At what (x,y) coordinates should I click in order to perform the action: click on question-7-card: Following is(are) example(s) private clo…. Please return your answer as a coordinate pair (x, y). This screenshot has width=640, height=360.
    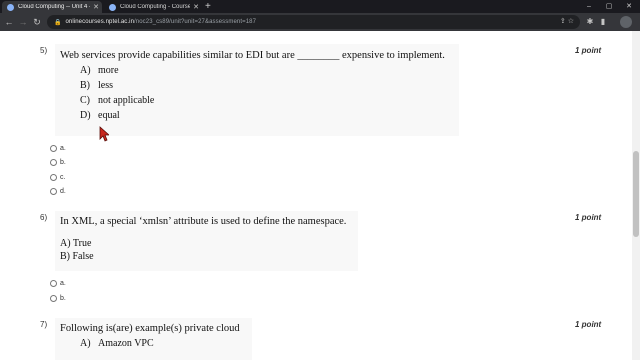
    Looking at the image, I should click on (153, 339).